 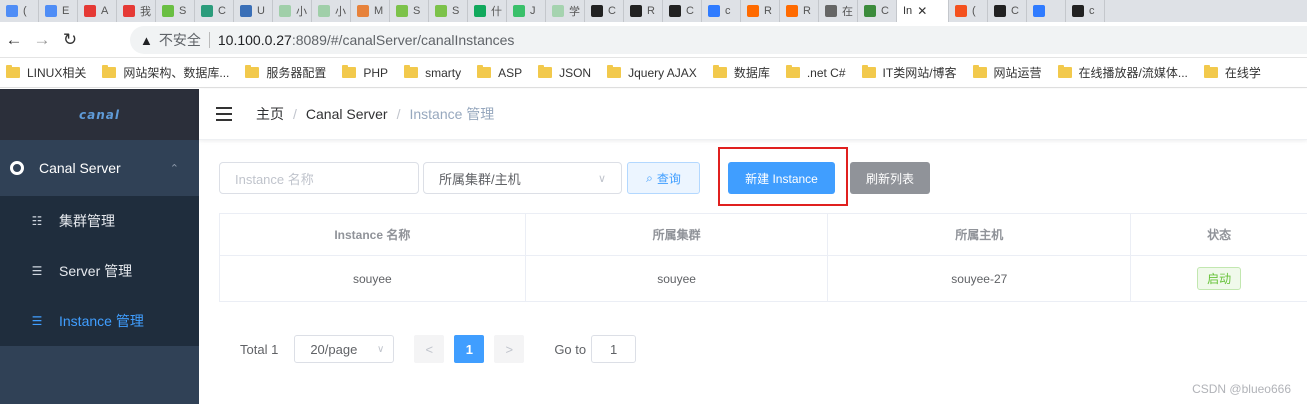 What do you see at coordinates (254, 40) in the screenshot?
I see `address-host: 10.100.0.27` at bounding box center [254, 40].